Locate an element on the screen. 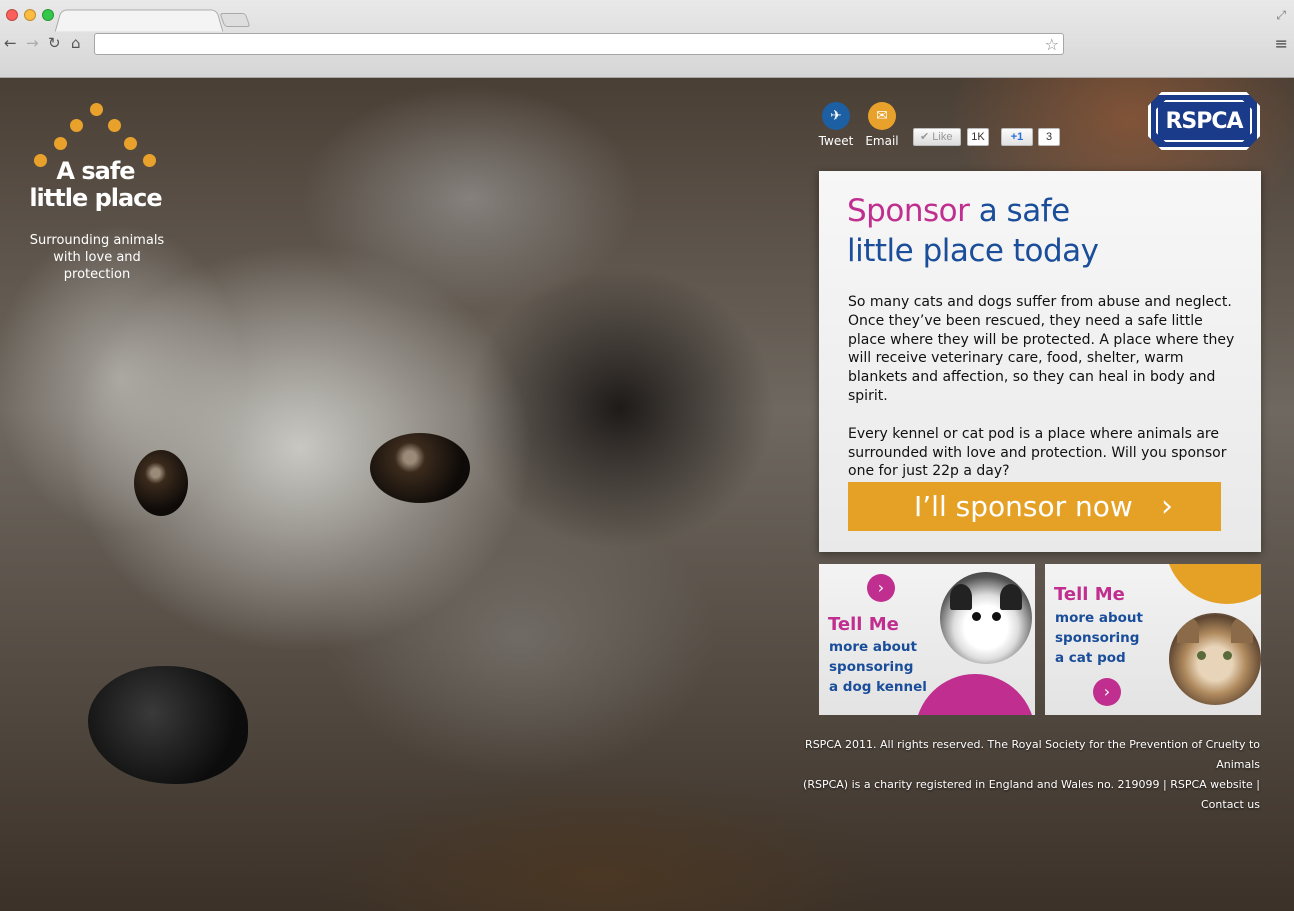 This screenshot has height=911, width=1294. tab-strip: ⤢ is located at coordinates (647, 16).